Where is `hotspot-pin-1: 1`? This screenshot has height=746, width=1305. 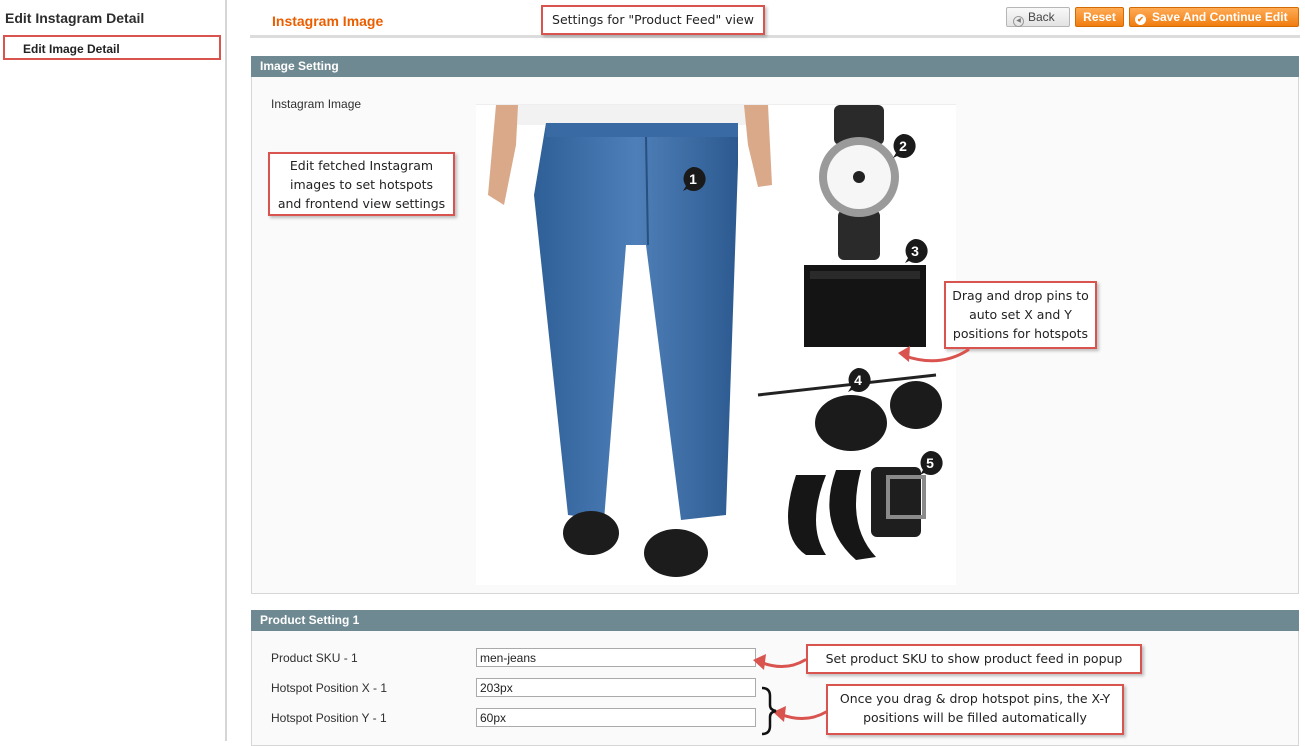 hotspot-pin-1: 1 is located at coordinates (693, 179).